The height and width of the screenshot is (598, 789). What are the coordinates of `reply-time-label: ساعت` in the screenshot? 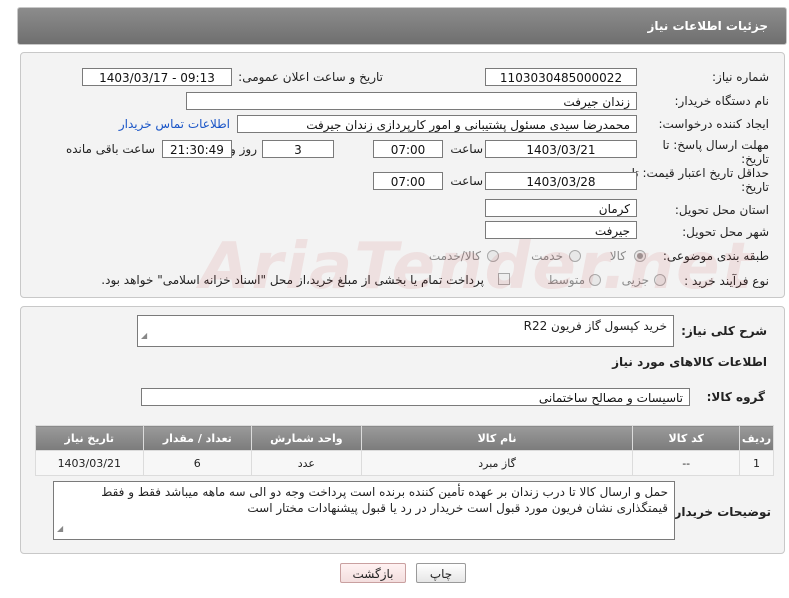 It's located at (466, 149).